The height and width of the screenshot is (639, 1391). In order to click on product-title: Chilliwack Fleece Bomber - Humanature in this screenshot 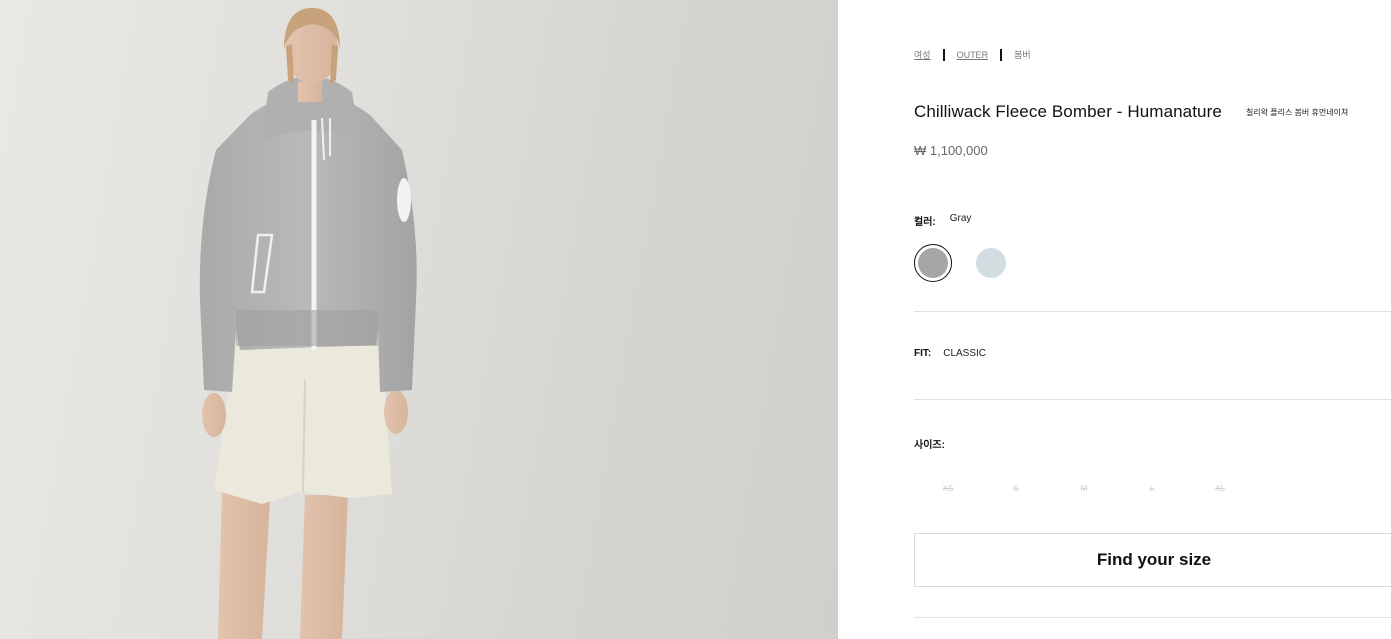, I will do `click(1068, 111)`.